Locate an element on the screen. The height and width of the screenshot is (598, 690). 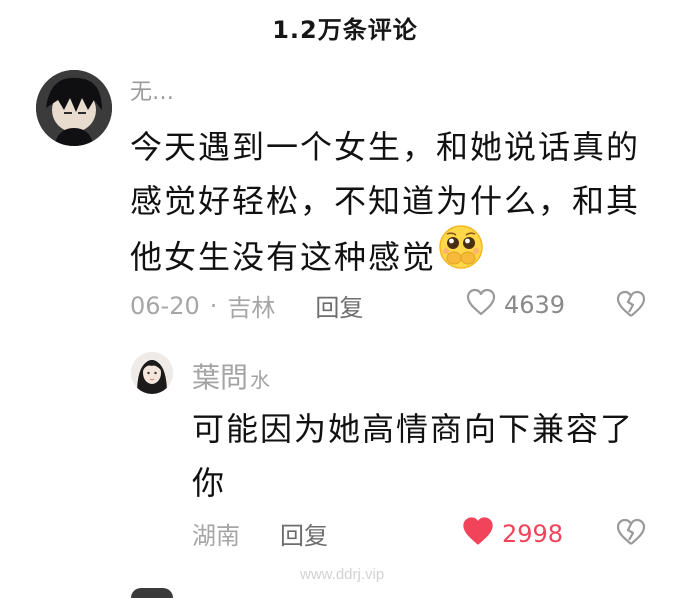
reply-like-button: 2998 is located at coordinates (512, 534).